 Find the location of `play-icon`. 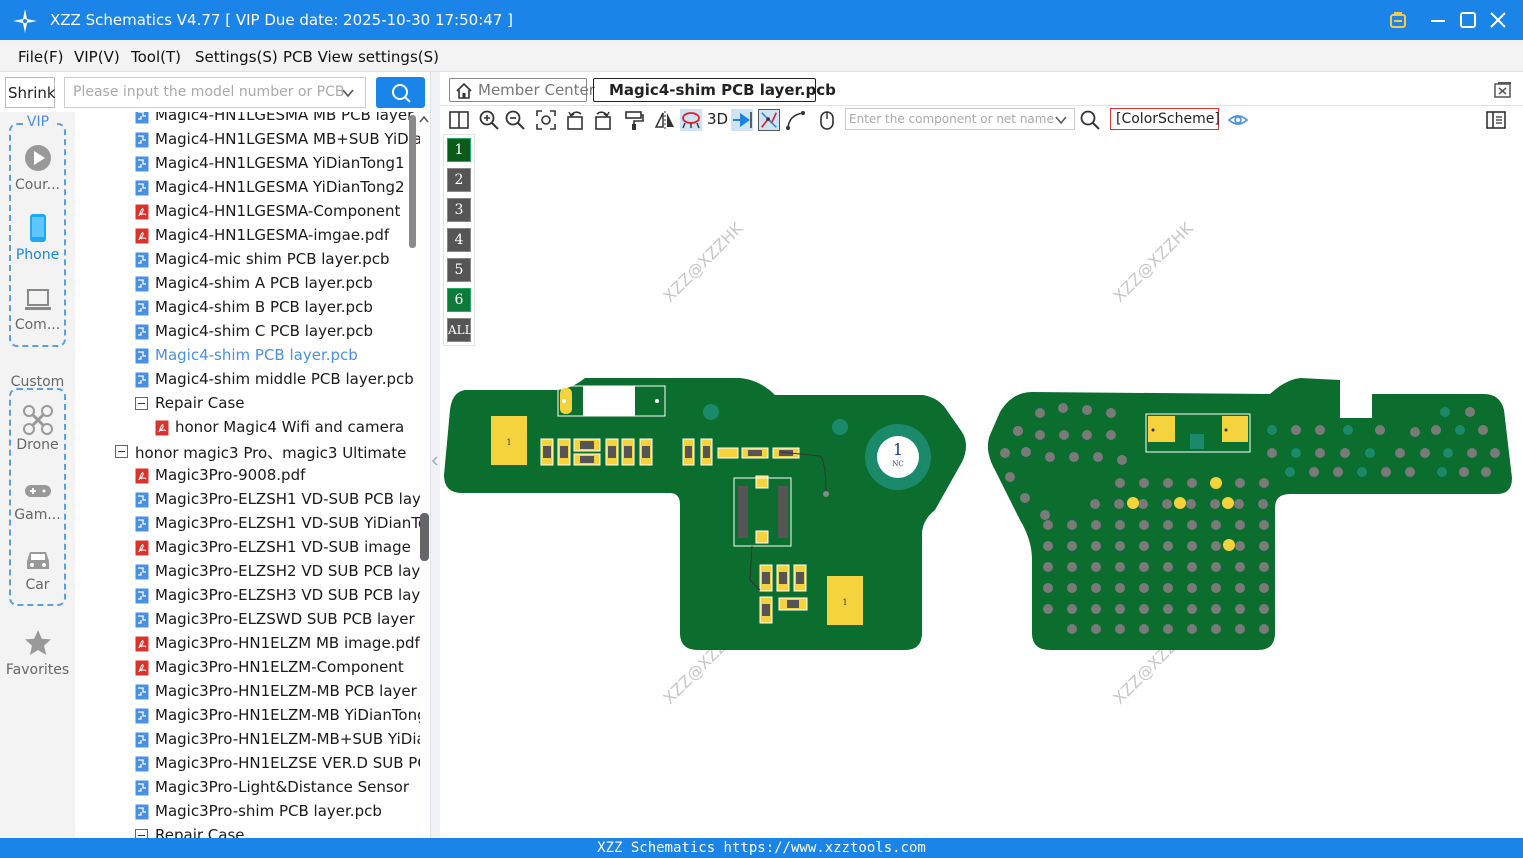

play-icon is located at coordinates (38, 158).